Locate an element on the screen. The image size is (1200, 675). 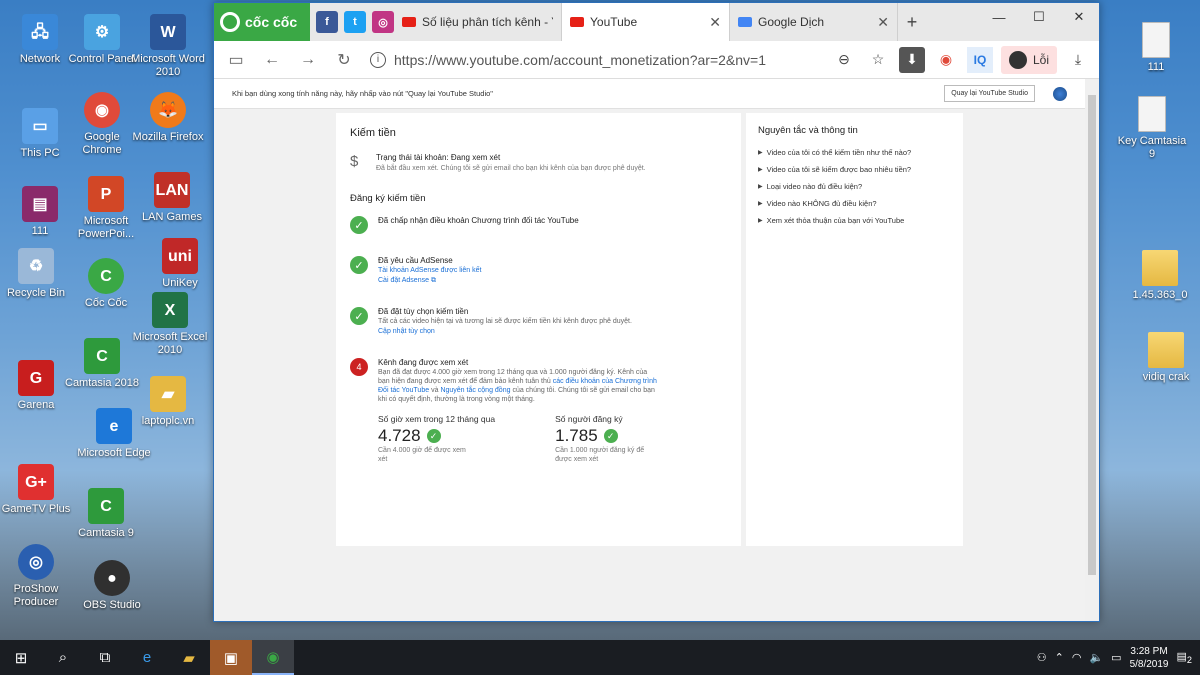
chevron-up-icon: ⌃ is located at coordinates (1059, 657).